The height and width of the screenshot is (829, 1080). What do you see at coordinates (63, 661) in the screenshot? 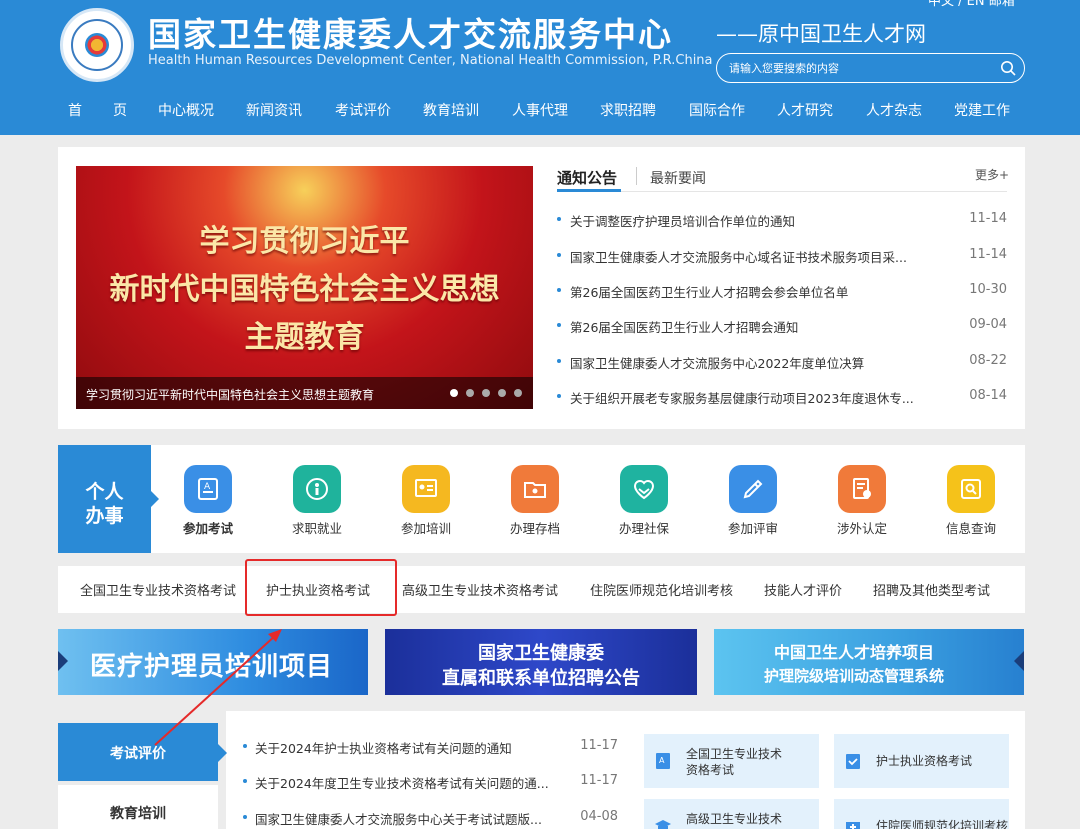
I see `prev-arrow-icon` at bounding box center [63, 661].